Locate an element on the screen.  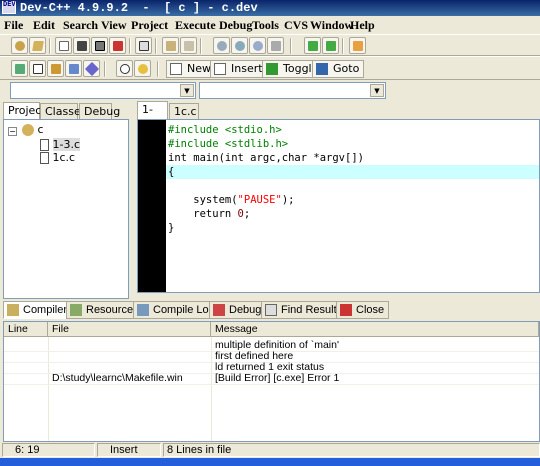
file-icon is located at coordinates (44, 145).